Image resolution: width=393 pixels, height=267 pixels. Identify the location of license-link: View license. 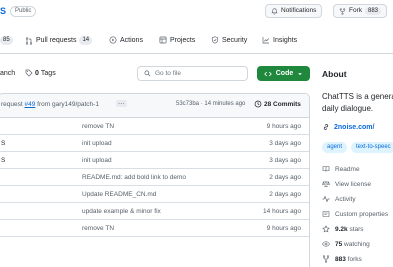
(346, 184).